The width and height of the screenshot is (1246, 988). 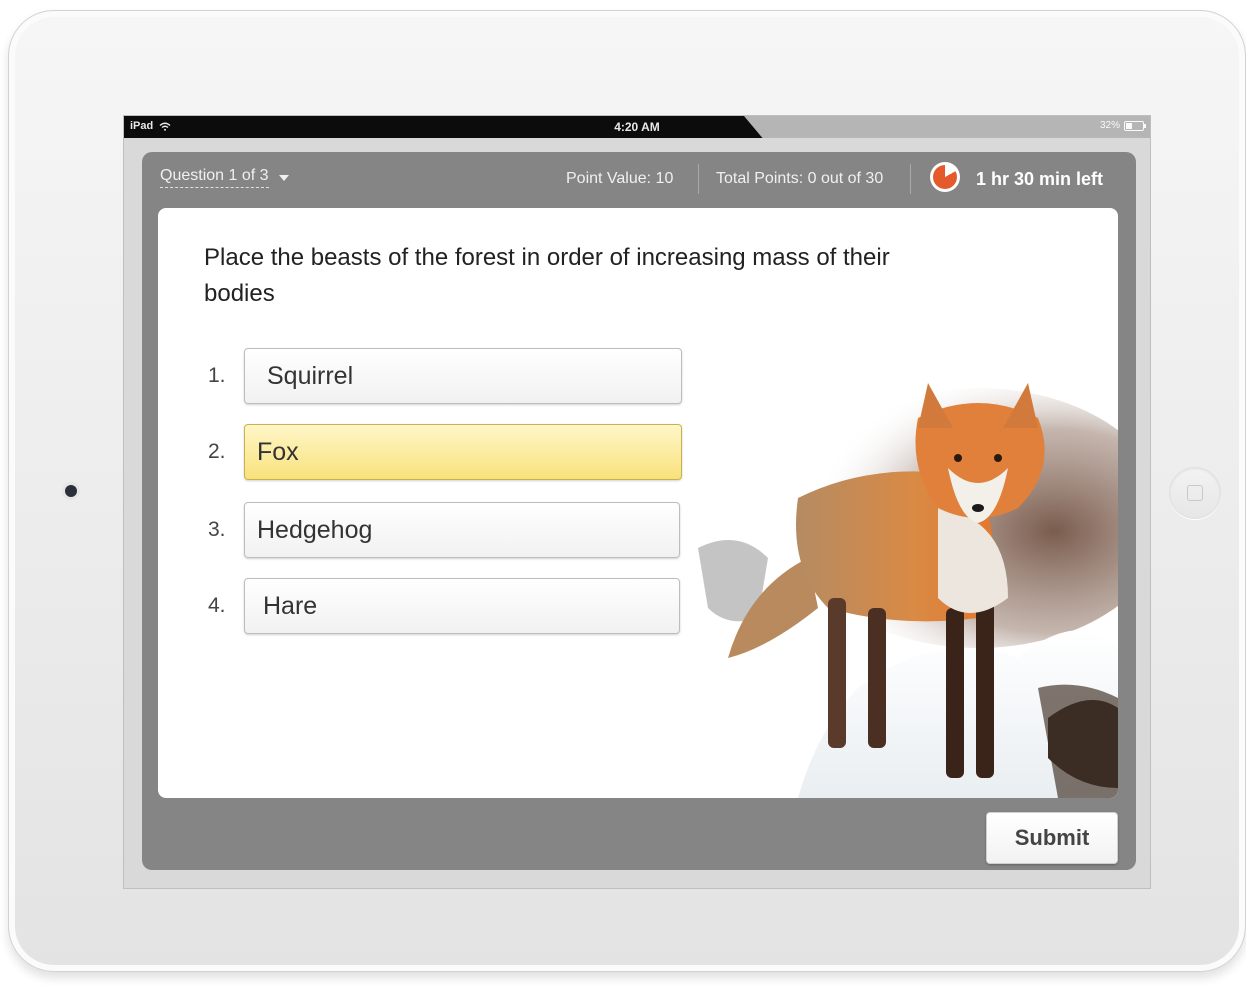 I want to click on answer-item-draggable: Hare, so click(x=462, y=606).